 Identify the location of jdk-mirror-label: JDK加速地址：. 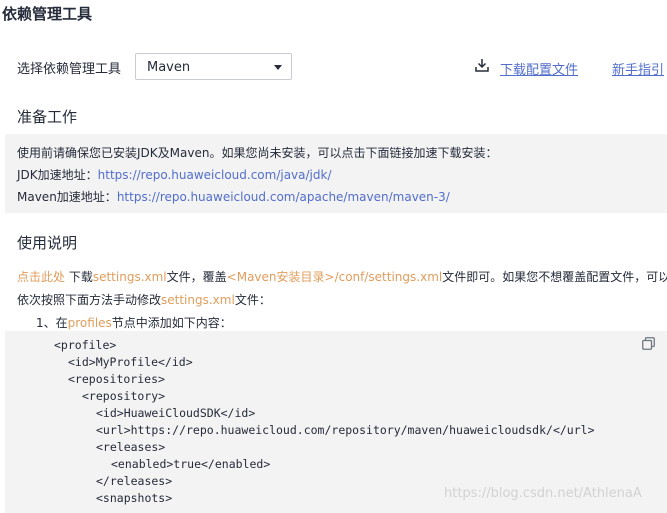
(57, 175).